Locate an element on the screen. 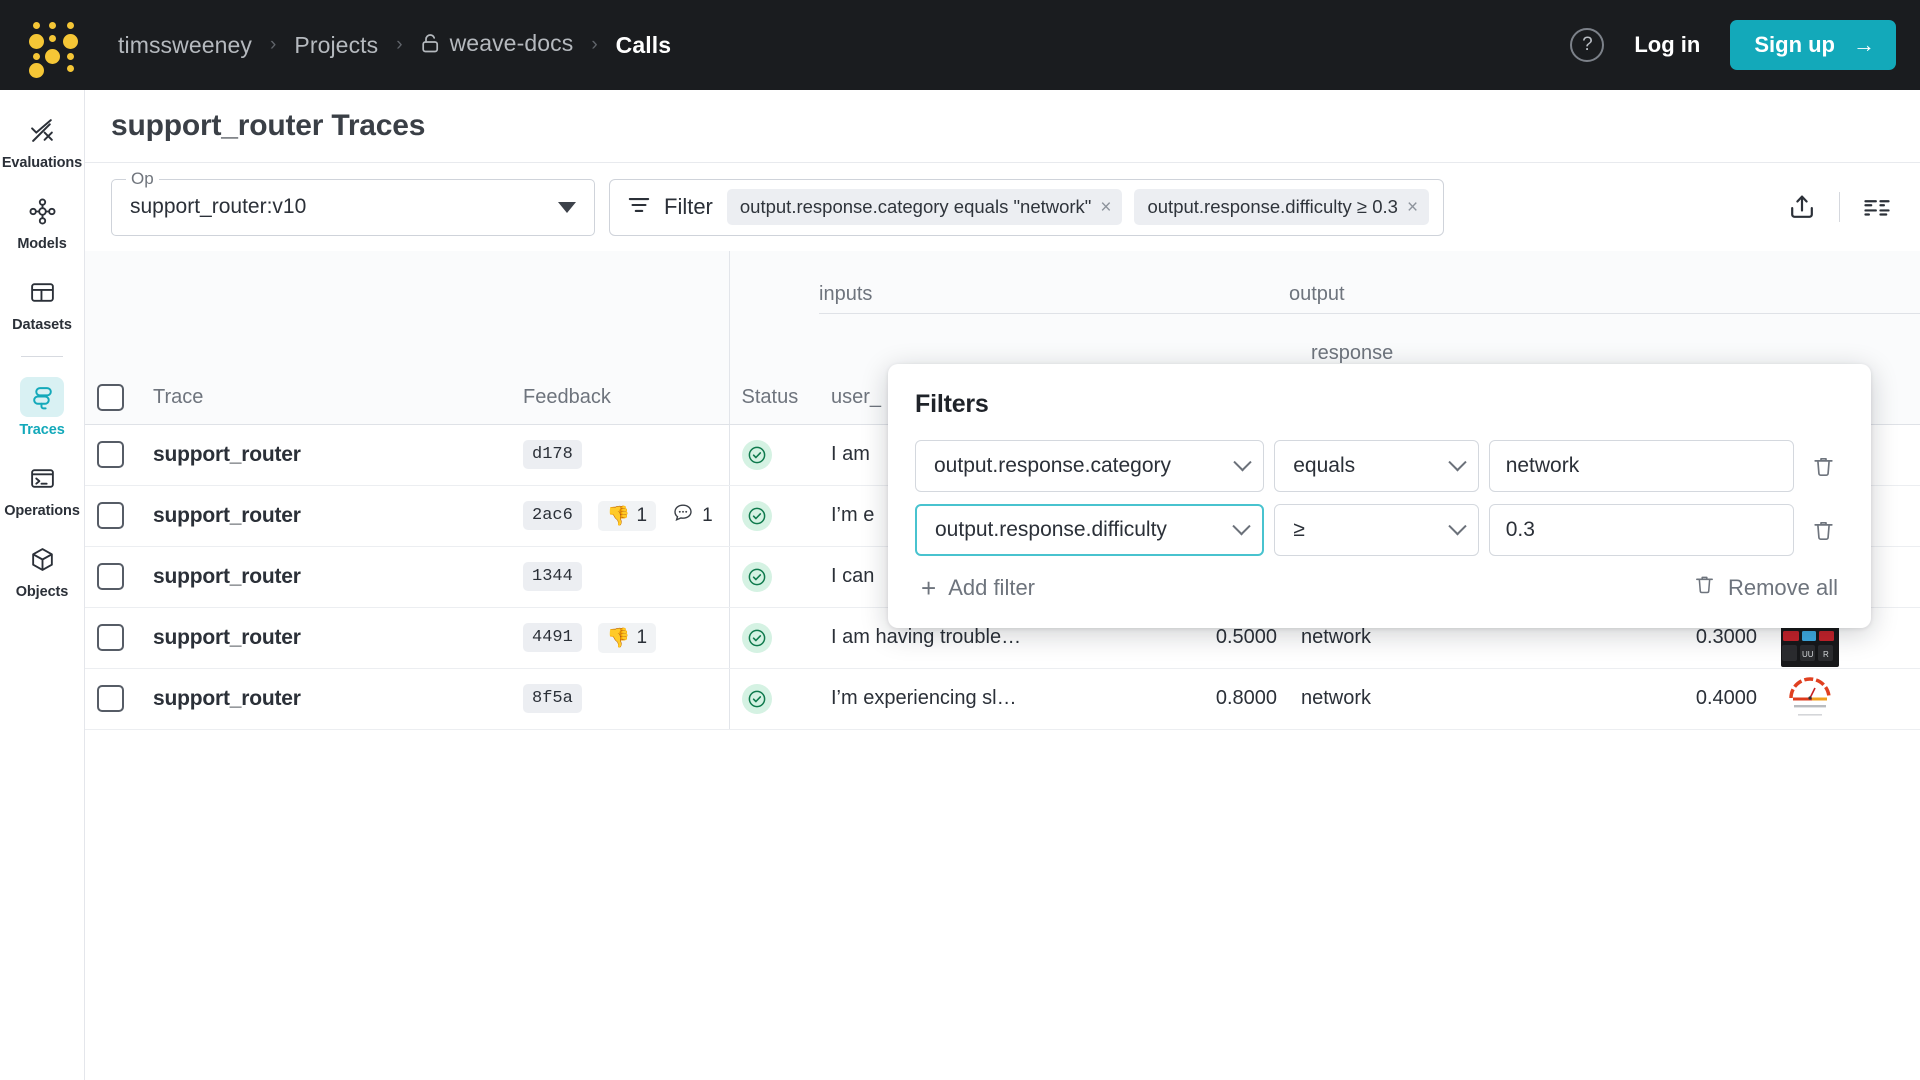 This screenshot has width=1920, height=1080. sidebar-label: Traces is located at coordinates (42, 430).